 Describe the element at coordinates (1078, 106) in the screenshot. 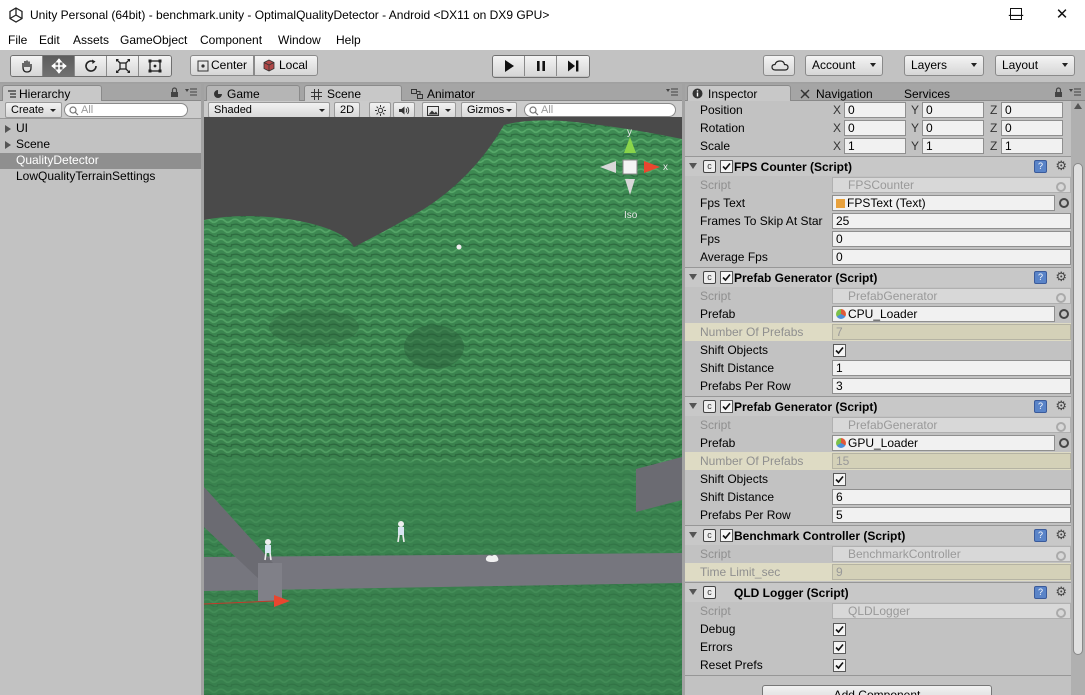

I see `scroll-up-icon` at that location.